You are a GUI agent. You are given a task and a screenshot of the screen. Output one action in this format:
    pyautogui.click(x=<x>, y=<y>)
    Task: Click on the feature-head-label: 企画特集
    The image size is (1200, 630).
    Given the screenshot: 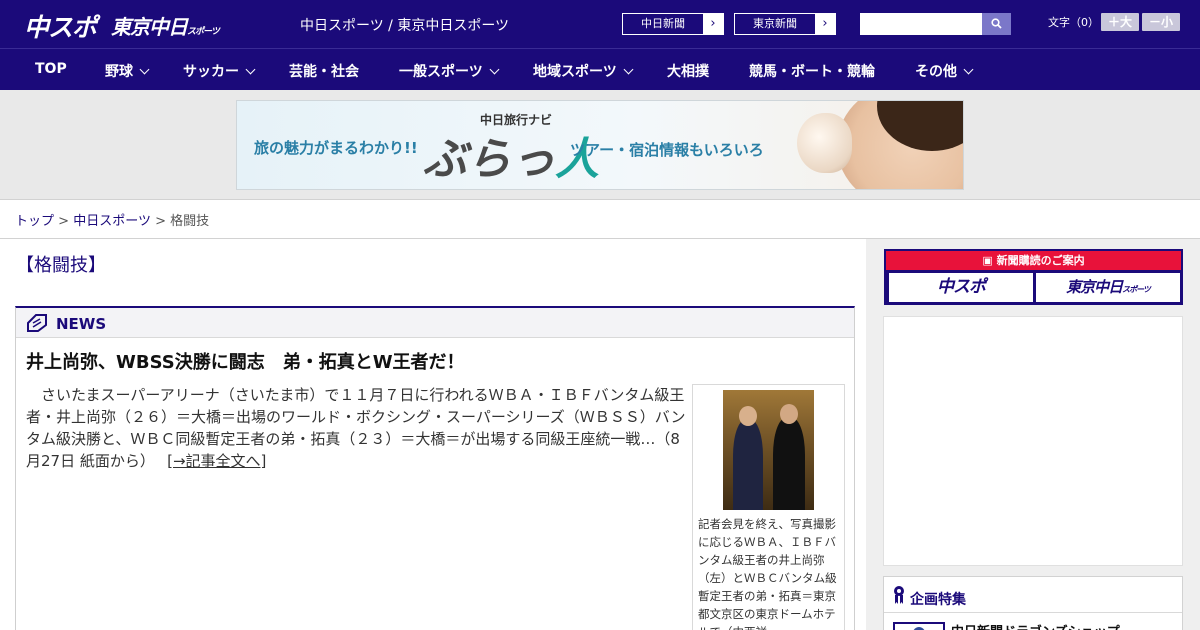 What is the action you would take?
    pyautogui.click(x=938, y=600)
    